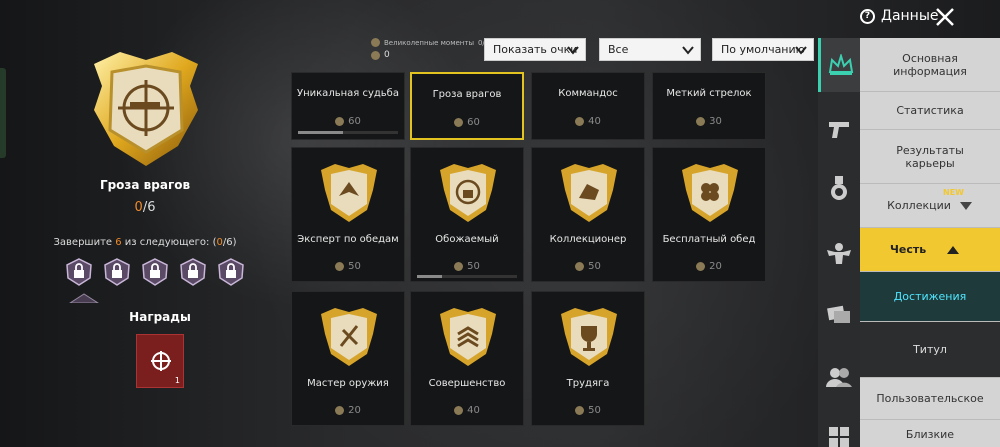 Image resolution: width=1000 pixels, height=447 pixels. I want to click on locked-badges, so click(155, 272).